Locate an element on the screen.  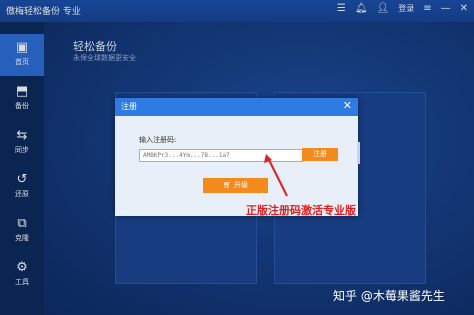
annotation-text: 正版注册码激活专业版 is located at coordinates (301, 210).